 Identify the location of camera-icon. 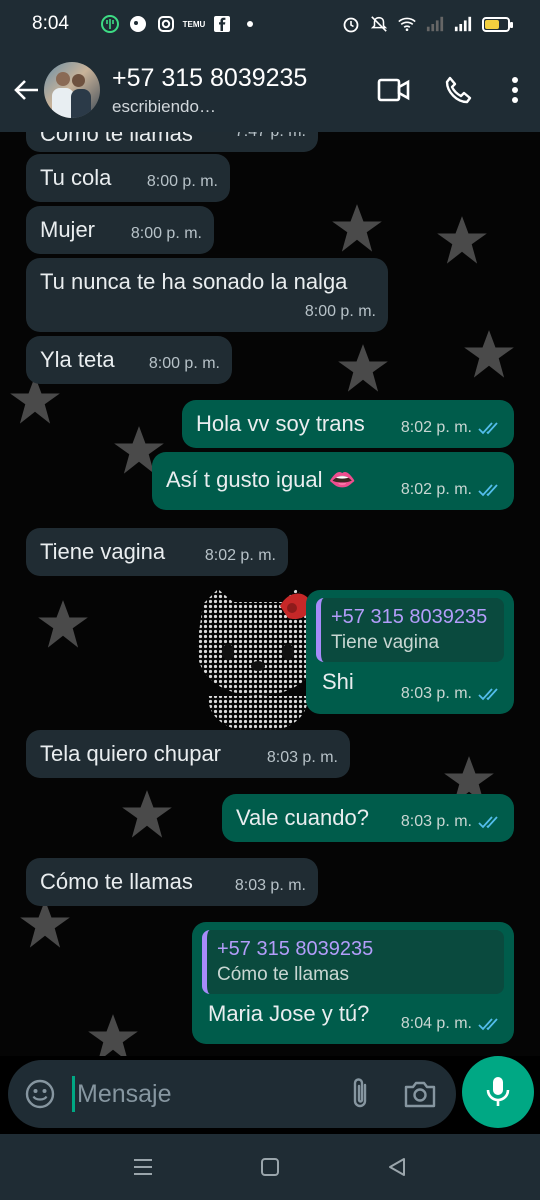
(420, 1094).